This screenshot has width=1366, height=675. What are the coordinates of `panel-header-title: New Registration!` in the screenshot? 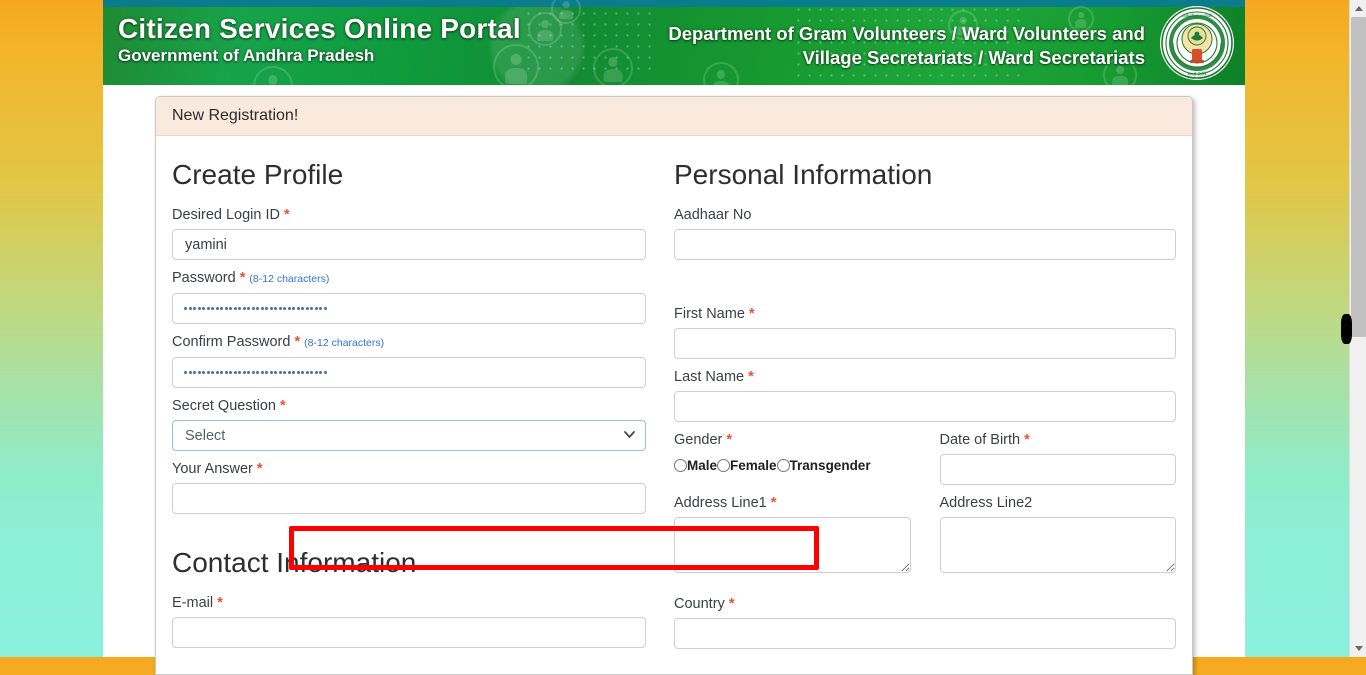 It's located at (235, 115).